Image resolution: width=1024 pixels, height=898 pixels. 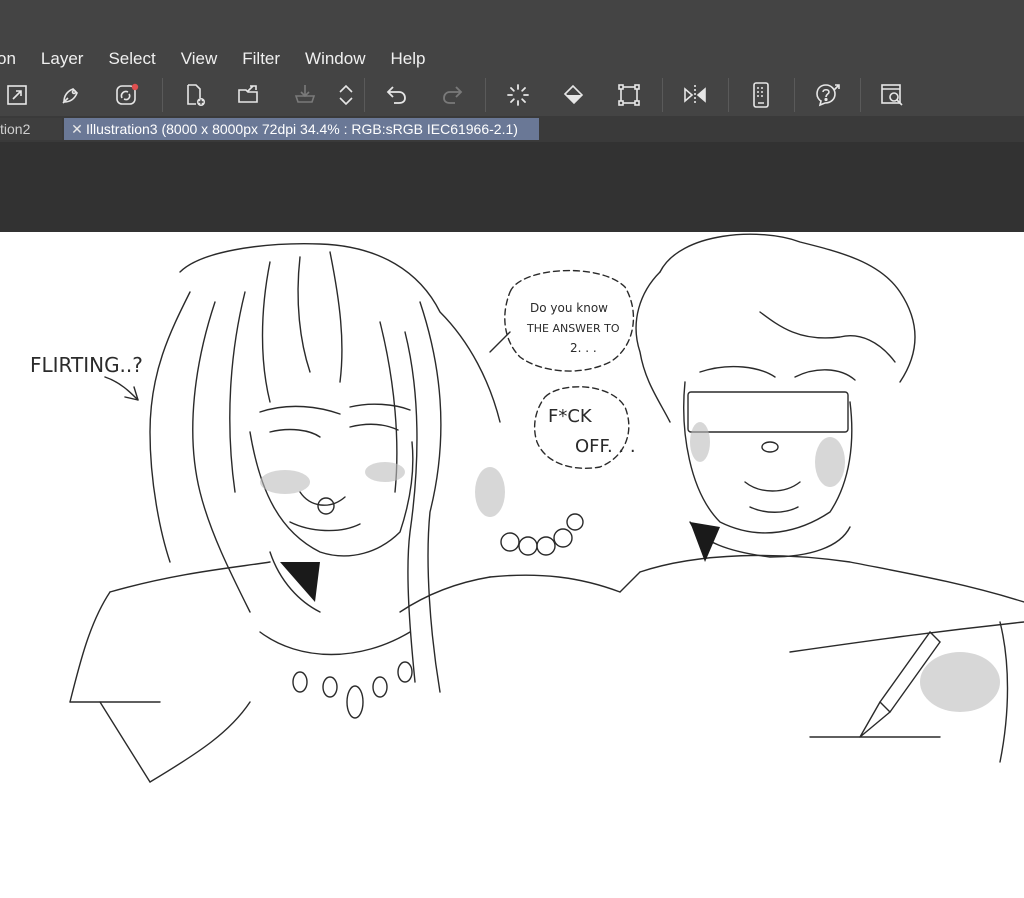 I want to click on flirting-label: FLIRTING..?, so click(x=86, y=365).